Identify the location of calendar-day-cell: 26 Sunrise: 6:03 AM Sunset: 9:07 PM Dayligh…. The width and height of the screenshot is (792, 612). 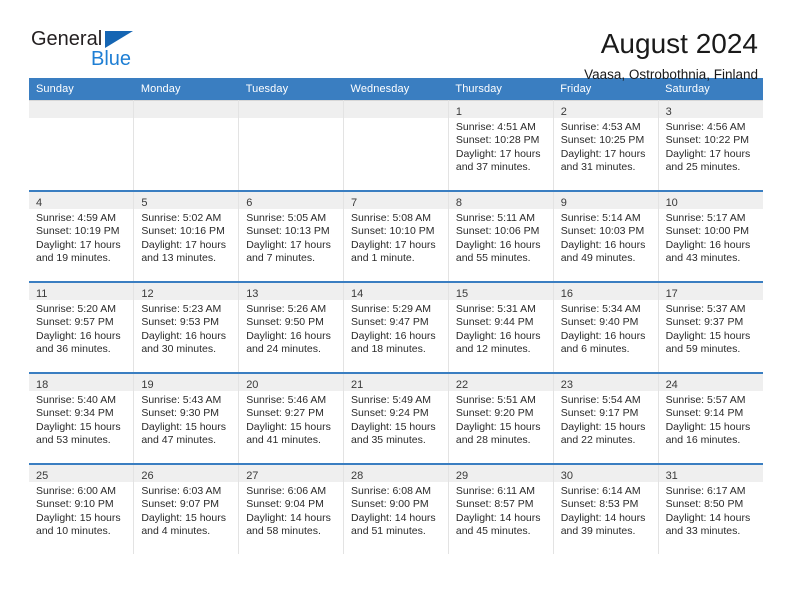
(186, 508).